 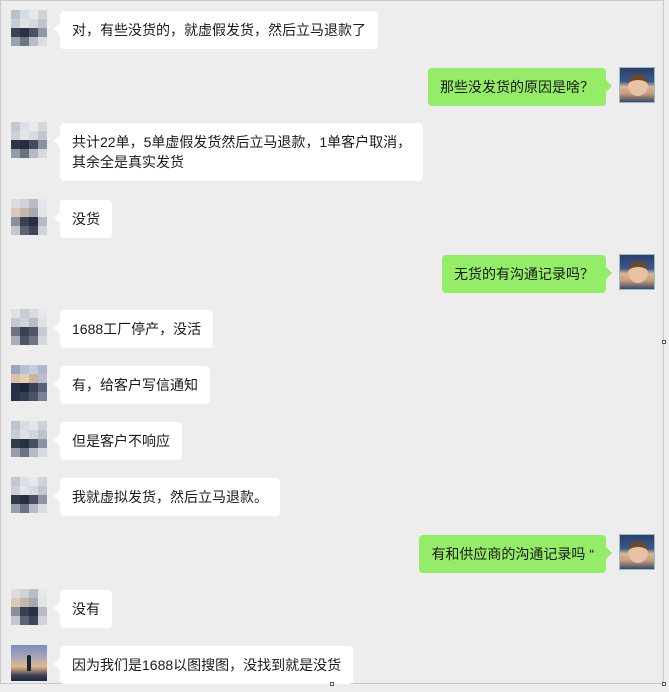 I want to click on resize-handle-right, so click(x=664, y=342).